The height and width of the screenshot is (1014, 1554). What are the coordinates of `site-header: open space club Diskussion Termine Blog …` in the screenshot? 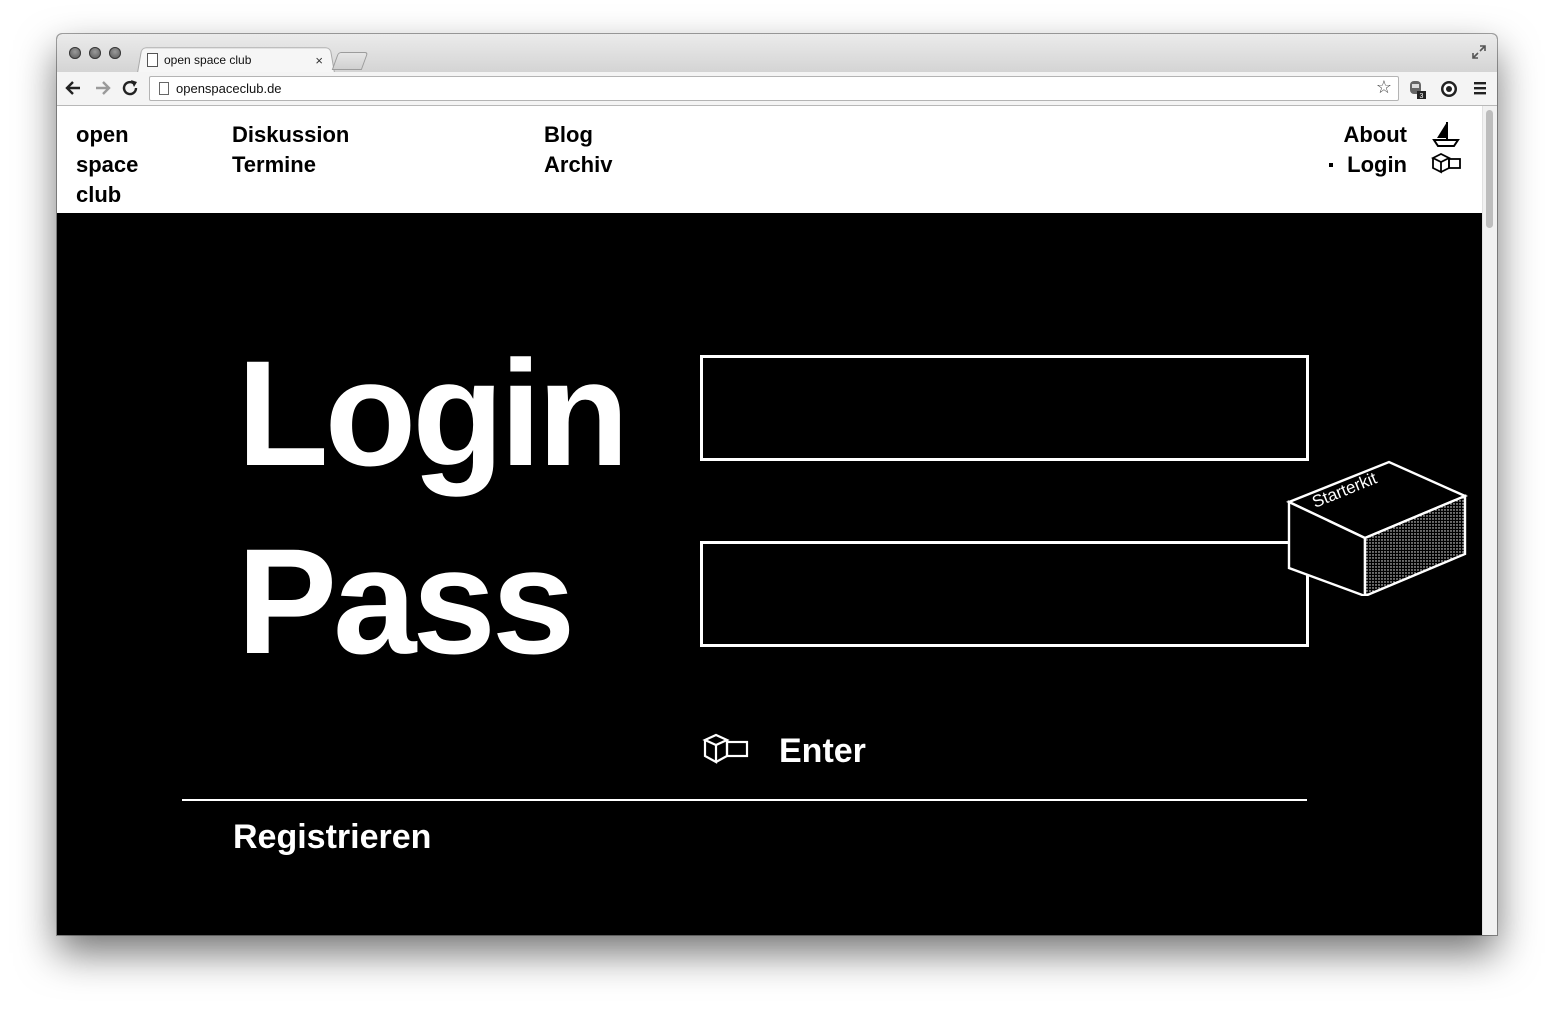 It's located at (770, 159).